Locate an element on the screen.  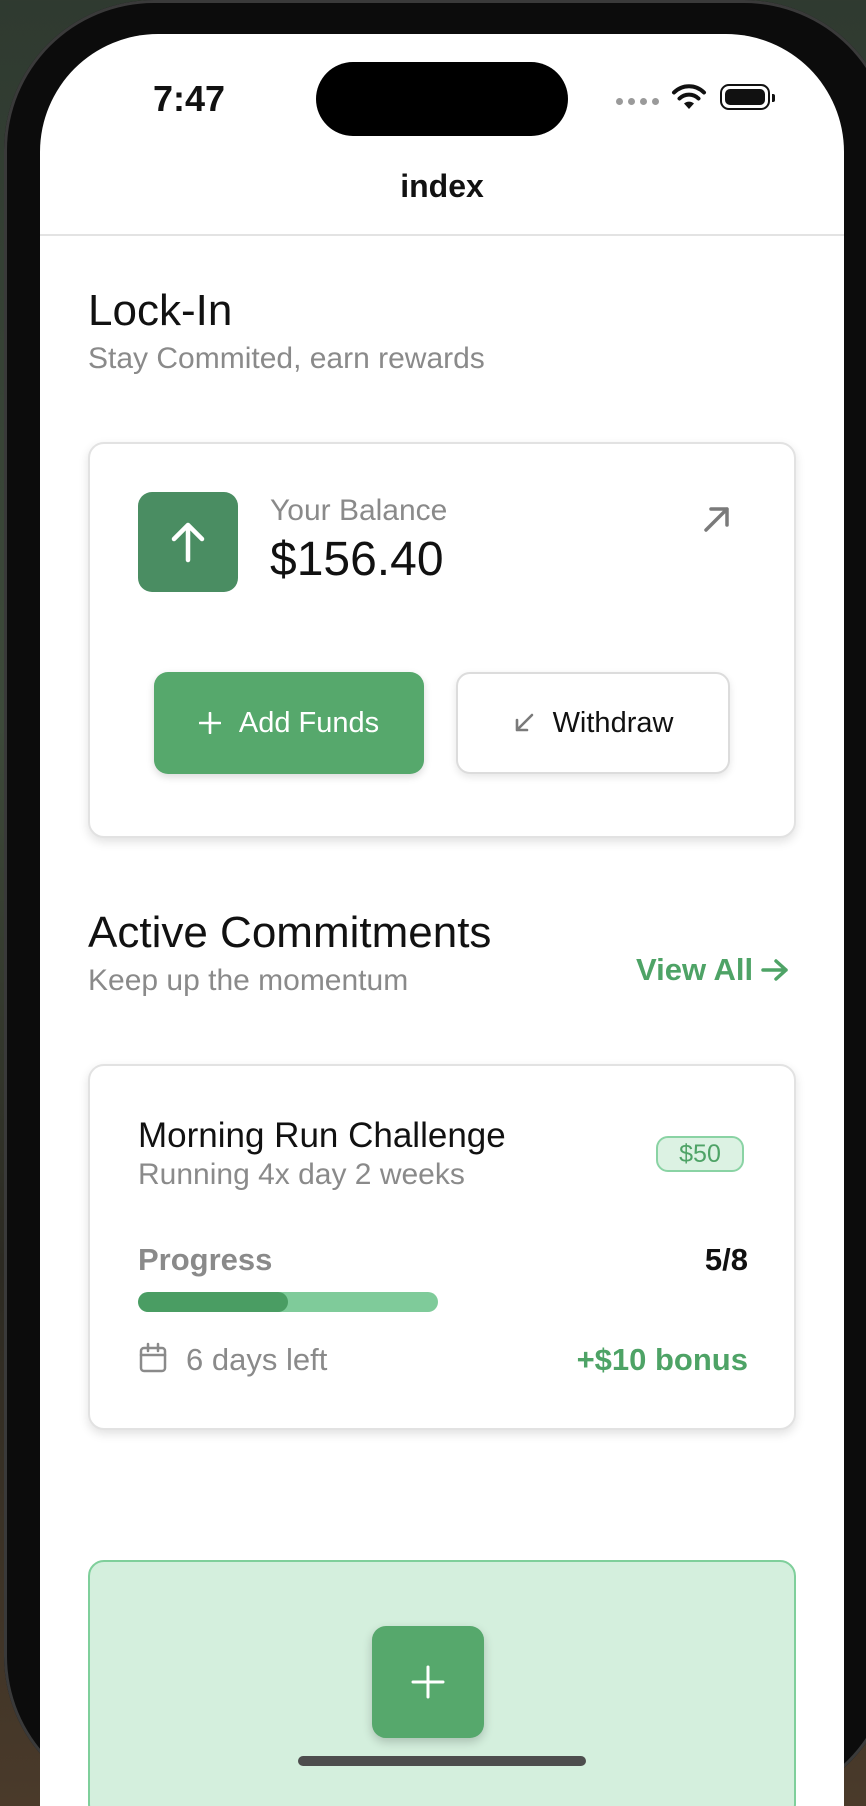
signal-icon is located at coordinates (637, 101).